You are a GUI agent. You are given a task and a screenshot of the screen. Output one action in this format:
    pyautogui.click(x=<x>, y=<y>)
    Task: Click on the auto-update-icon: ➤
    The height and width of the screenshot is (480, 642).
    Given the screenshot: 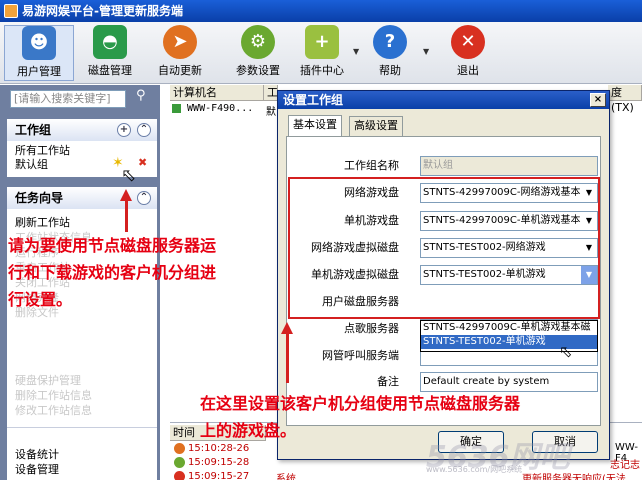 What is the action you would take?
    pyautogui.click(x=180, y=42)
    